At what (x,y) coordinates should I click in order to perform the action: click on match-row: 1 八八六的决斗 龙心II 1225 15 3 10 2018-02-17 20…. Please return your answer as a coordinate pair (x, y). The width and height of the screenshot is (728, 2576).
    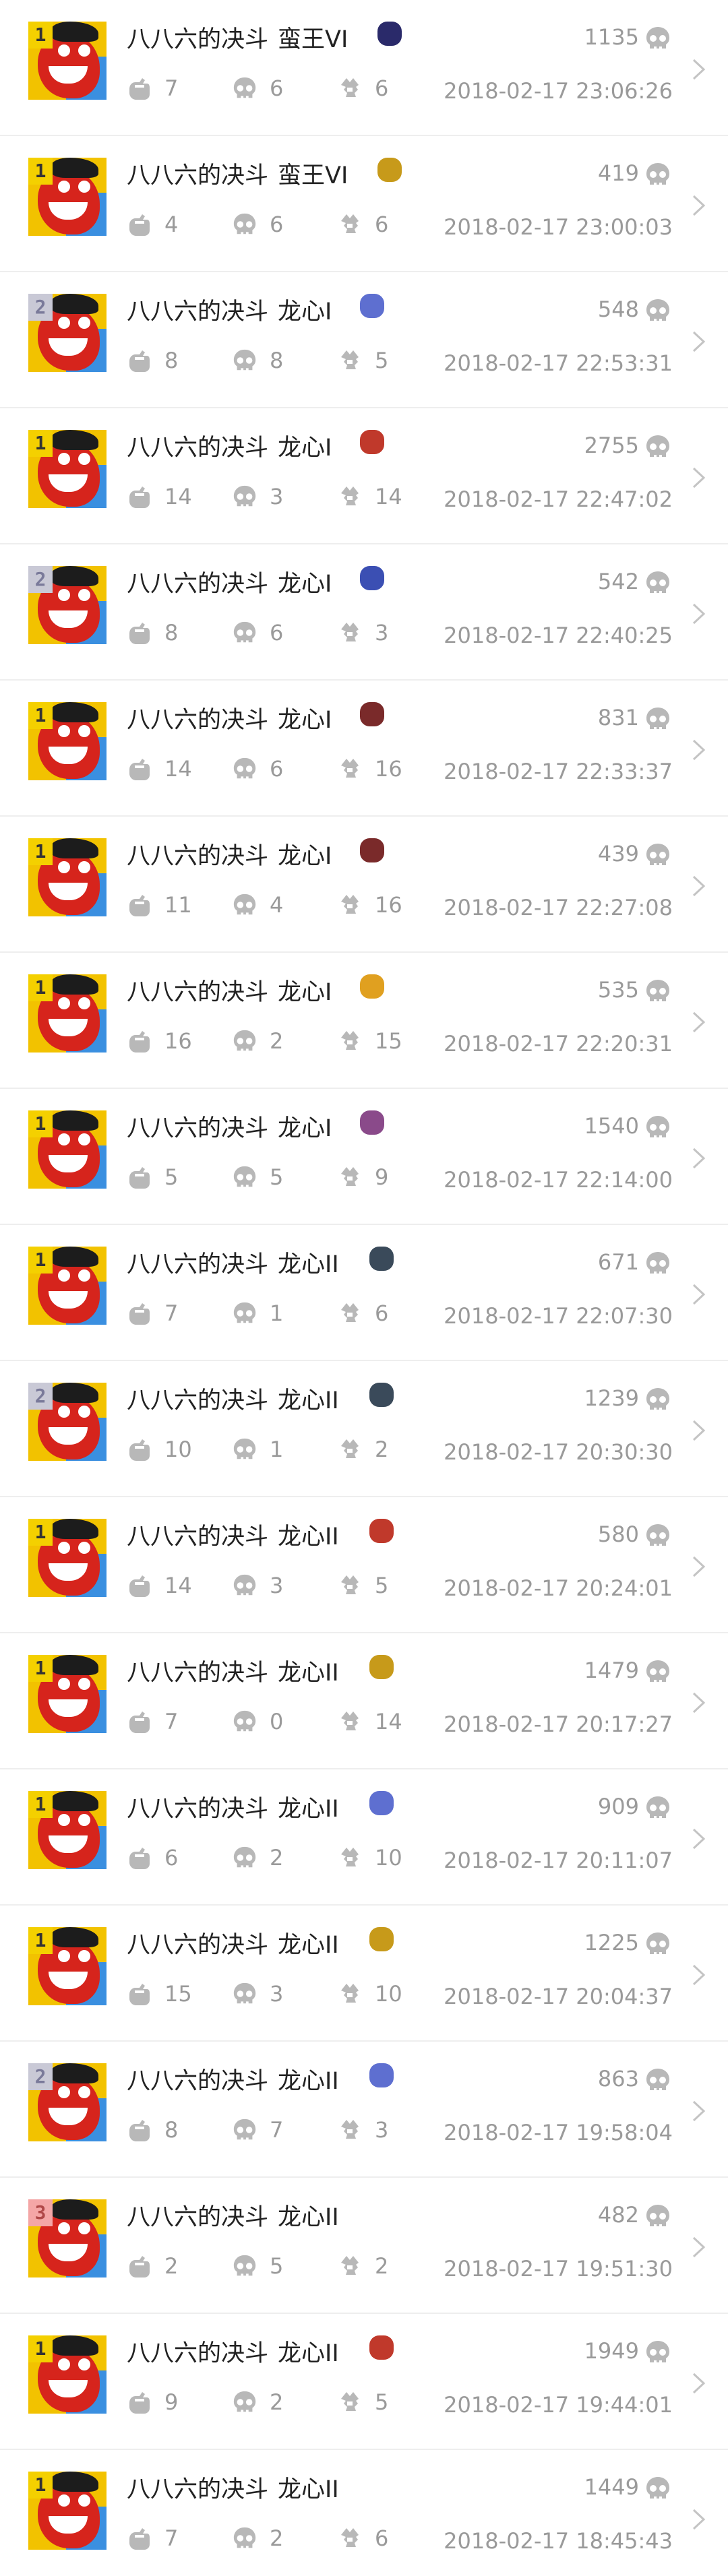
    Looking at the image, I should click on (364, 1974).